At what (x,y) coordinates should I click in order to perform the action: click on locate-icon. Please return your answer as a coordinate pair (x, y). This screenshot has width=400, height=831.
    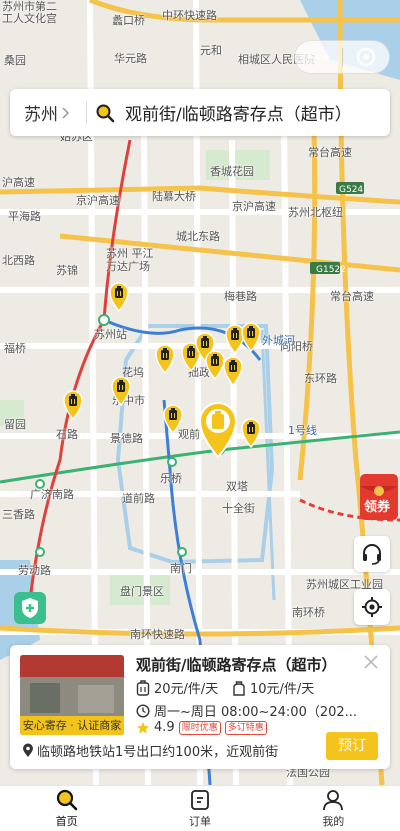
    Looking at the image, I should click on (372, 607).